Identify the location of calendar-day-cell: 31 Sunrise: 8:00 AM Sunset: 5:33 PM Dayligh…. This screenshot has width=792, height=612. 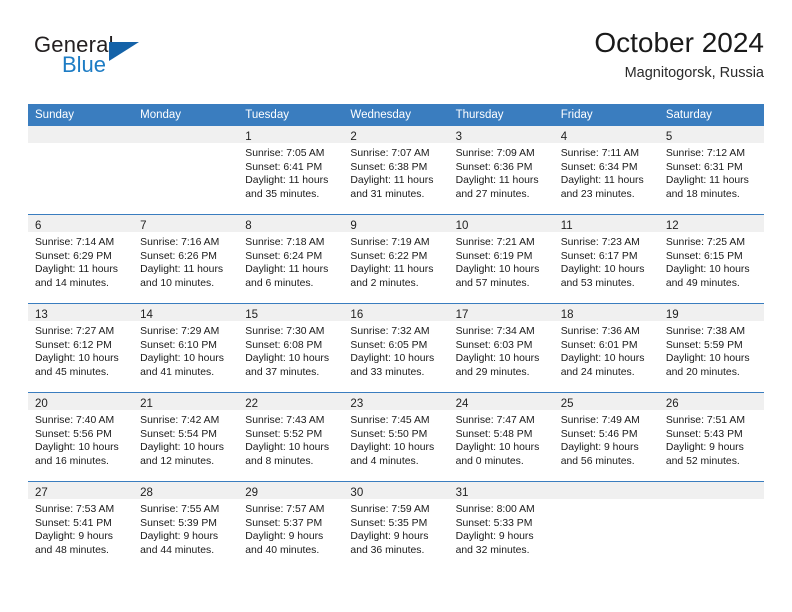
(501, 525).